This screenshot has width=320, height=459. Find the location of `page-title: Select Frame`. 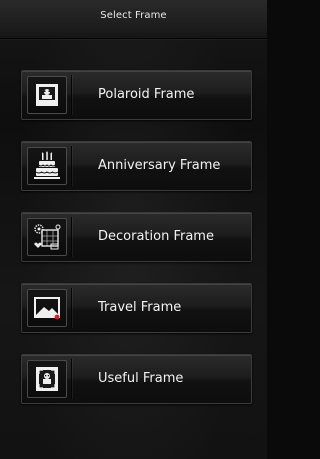

page-title: Select Frame is located at coordinates (133, 15).